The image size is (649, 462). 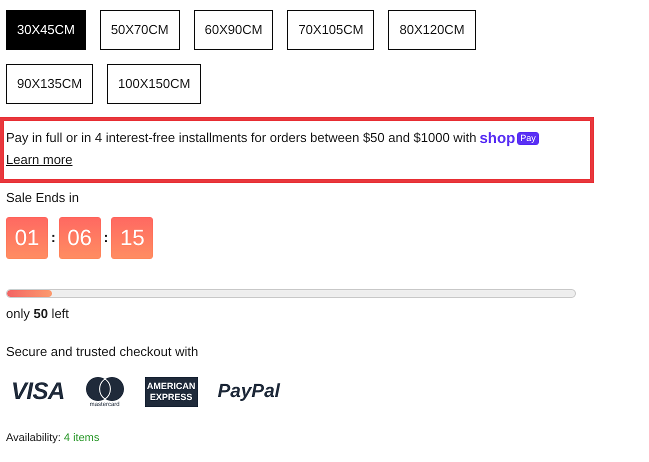 I want to click on checkout-label: Secure and trusted checkout with, so click(x=103, y=352).